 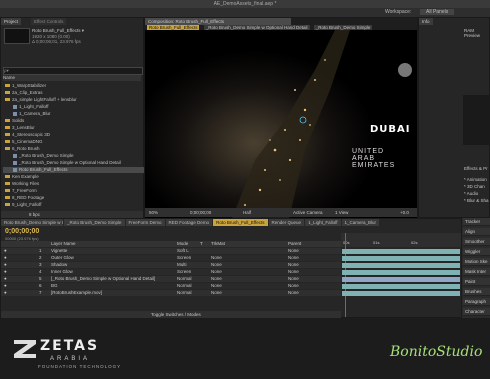 What do you see at coordinates (145, 222) in the screenshot?
I see `timeline-tab: FreeForm Demo` at bounding box center [145, 222].